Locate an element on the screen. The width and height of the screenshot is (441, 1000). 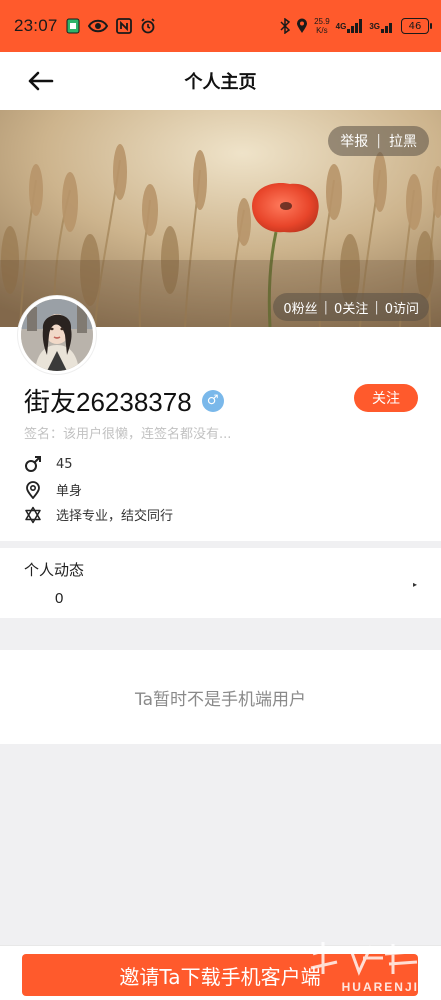
bottom-bar: 邀请Ta下载手机客户端 is located at coordinates (220, 972).